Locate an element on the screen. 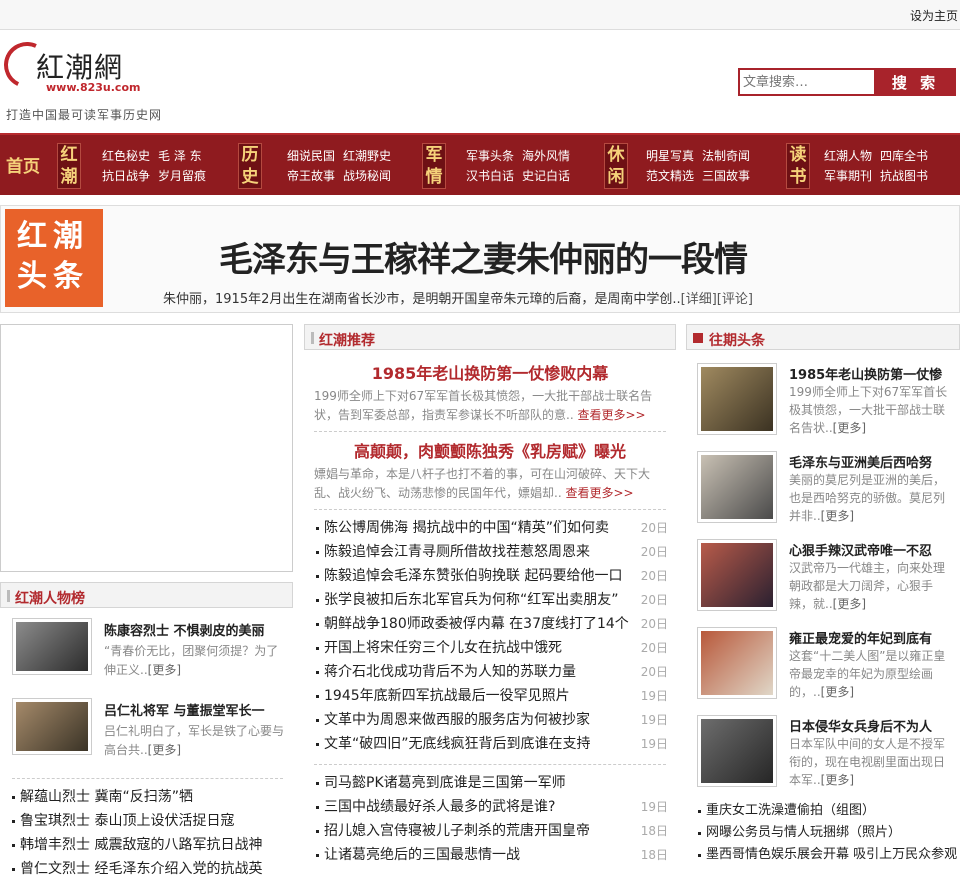 Image resolution: width=960 pixels, height=881 pixels. list-item-title: 张学良被扣后东北军官兵为何称“红军出卖朋友” is located at coordinates (471, 600).